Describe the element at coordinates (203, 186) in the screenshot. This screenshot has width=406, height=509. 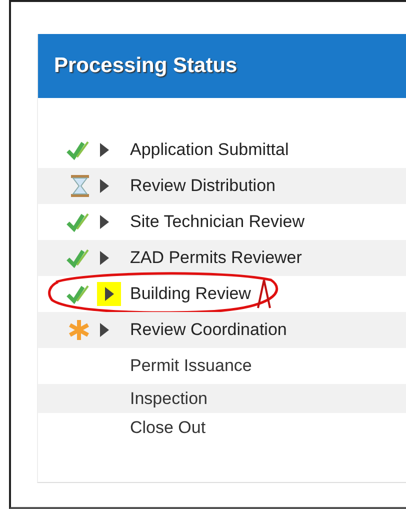
I see `step-label: Review Distribution` at that location.